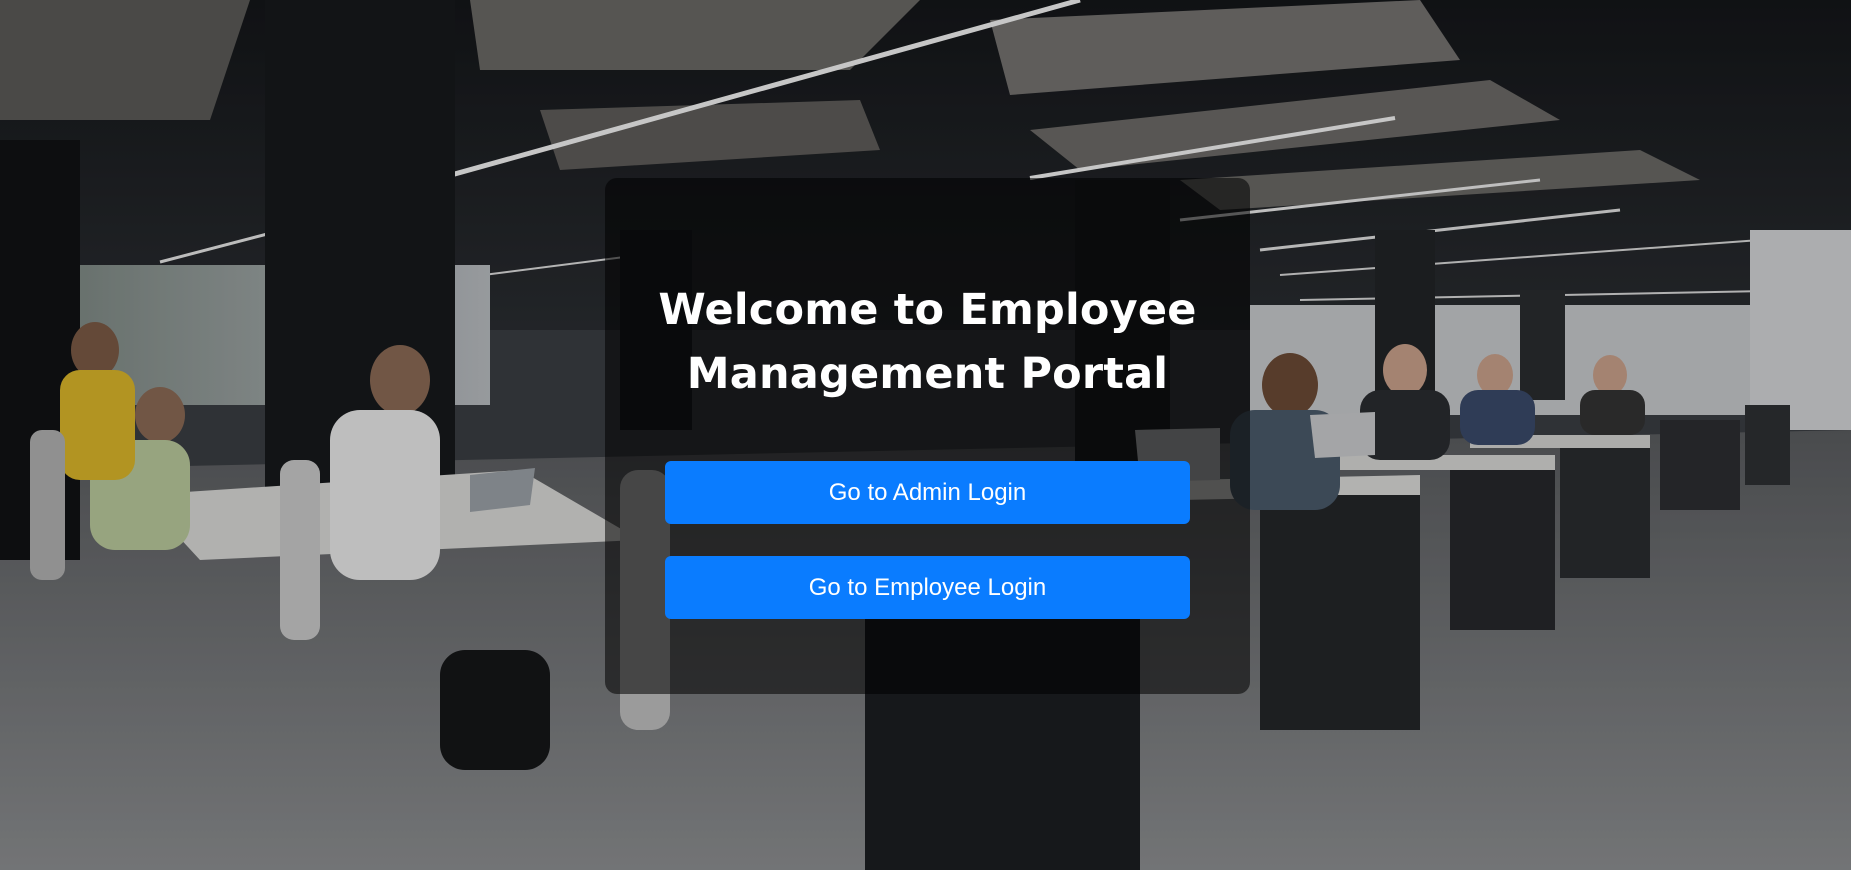  I want to click on employee-login-button: Go to Employee Login, so click(927, 587).